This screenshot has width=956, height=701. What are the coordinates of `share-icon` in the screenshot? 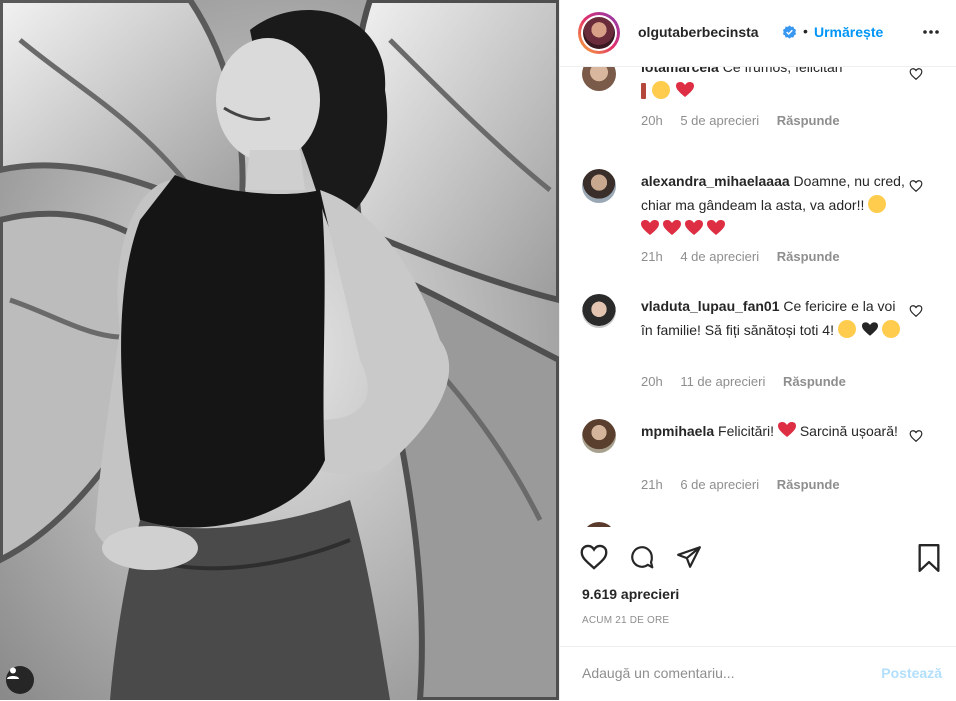 It's located at (689, 557).